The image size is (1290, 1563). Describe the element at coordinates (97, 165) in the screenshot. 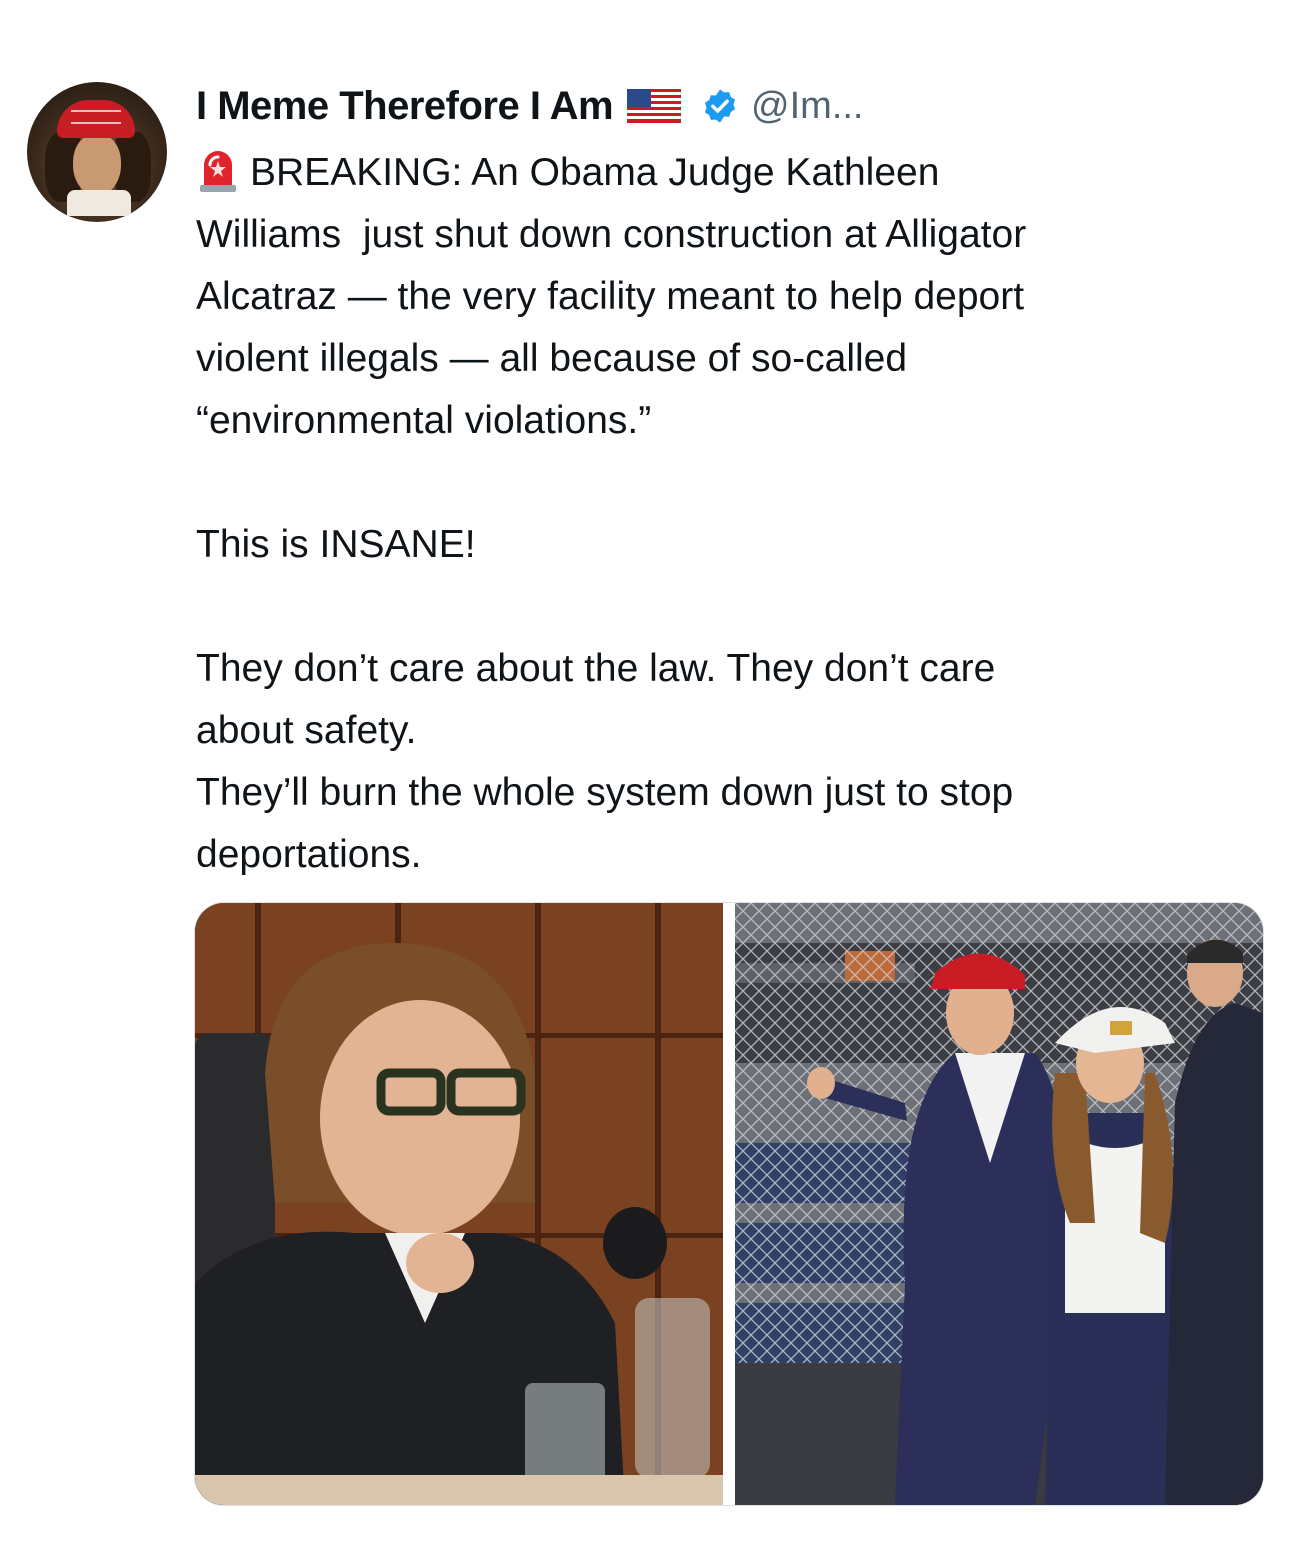

I see `avatar-face` at that location.